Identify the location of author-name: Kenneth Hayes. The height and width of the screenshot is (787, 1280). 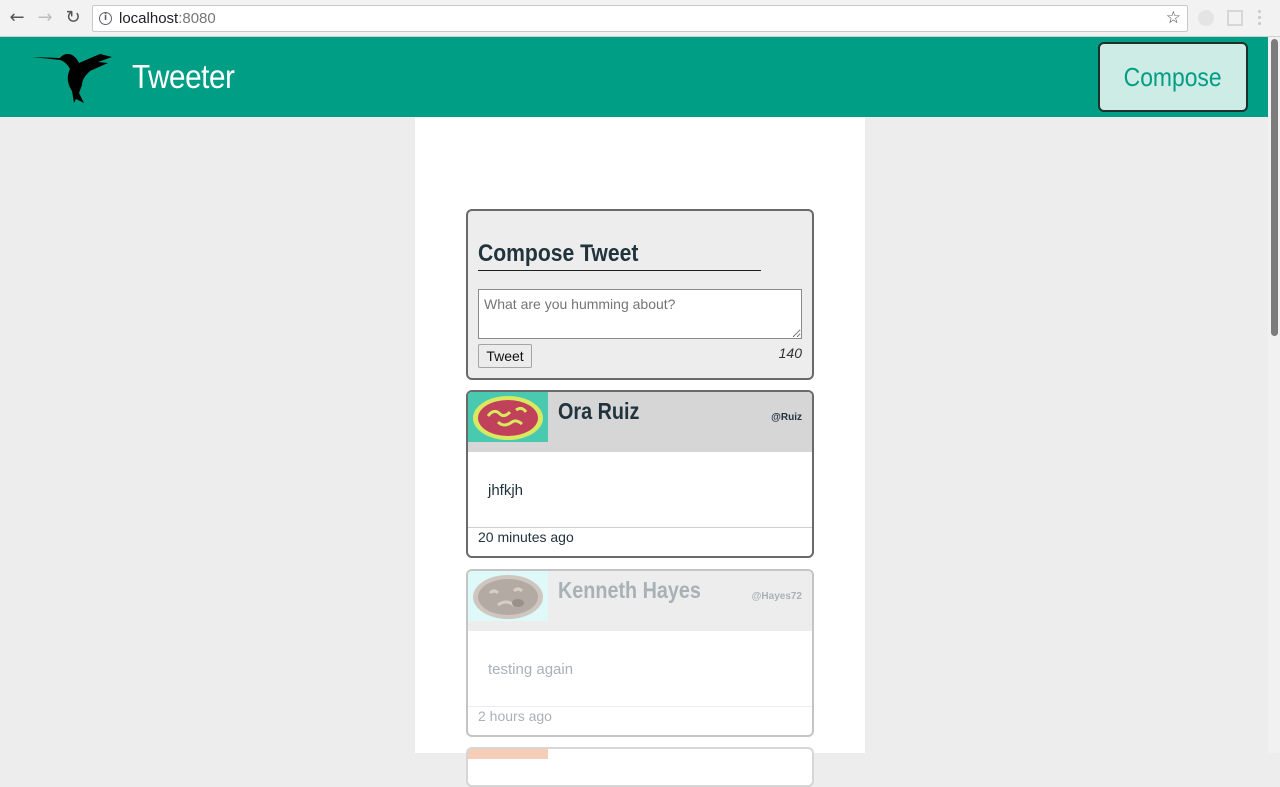
(641, 590).